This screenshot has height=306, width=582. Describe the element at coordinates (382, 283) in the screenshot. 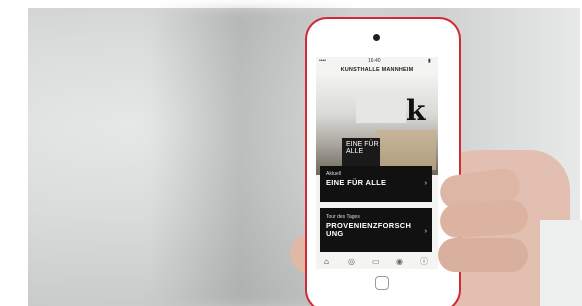

I see `home-button` at that location.